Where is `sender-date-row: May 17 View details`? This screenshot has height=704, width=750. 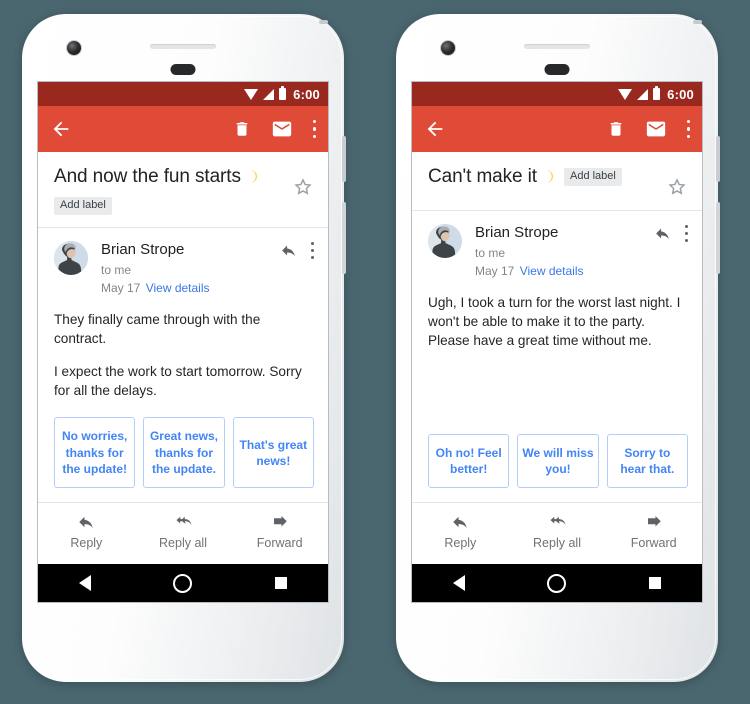 sender-date-row: May 17 View details is located at coordinates (190, 288).